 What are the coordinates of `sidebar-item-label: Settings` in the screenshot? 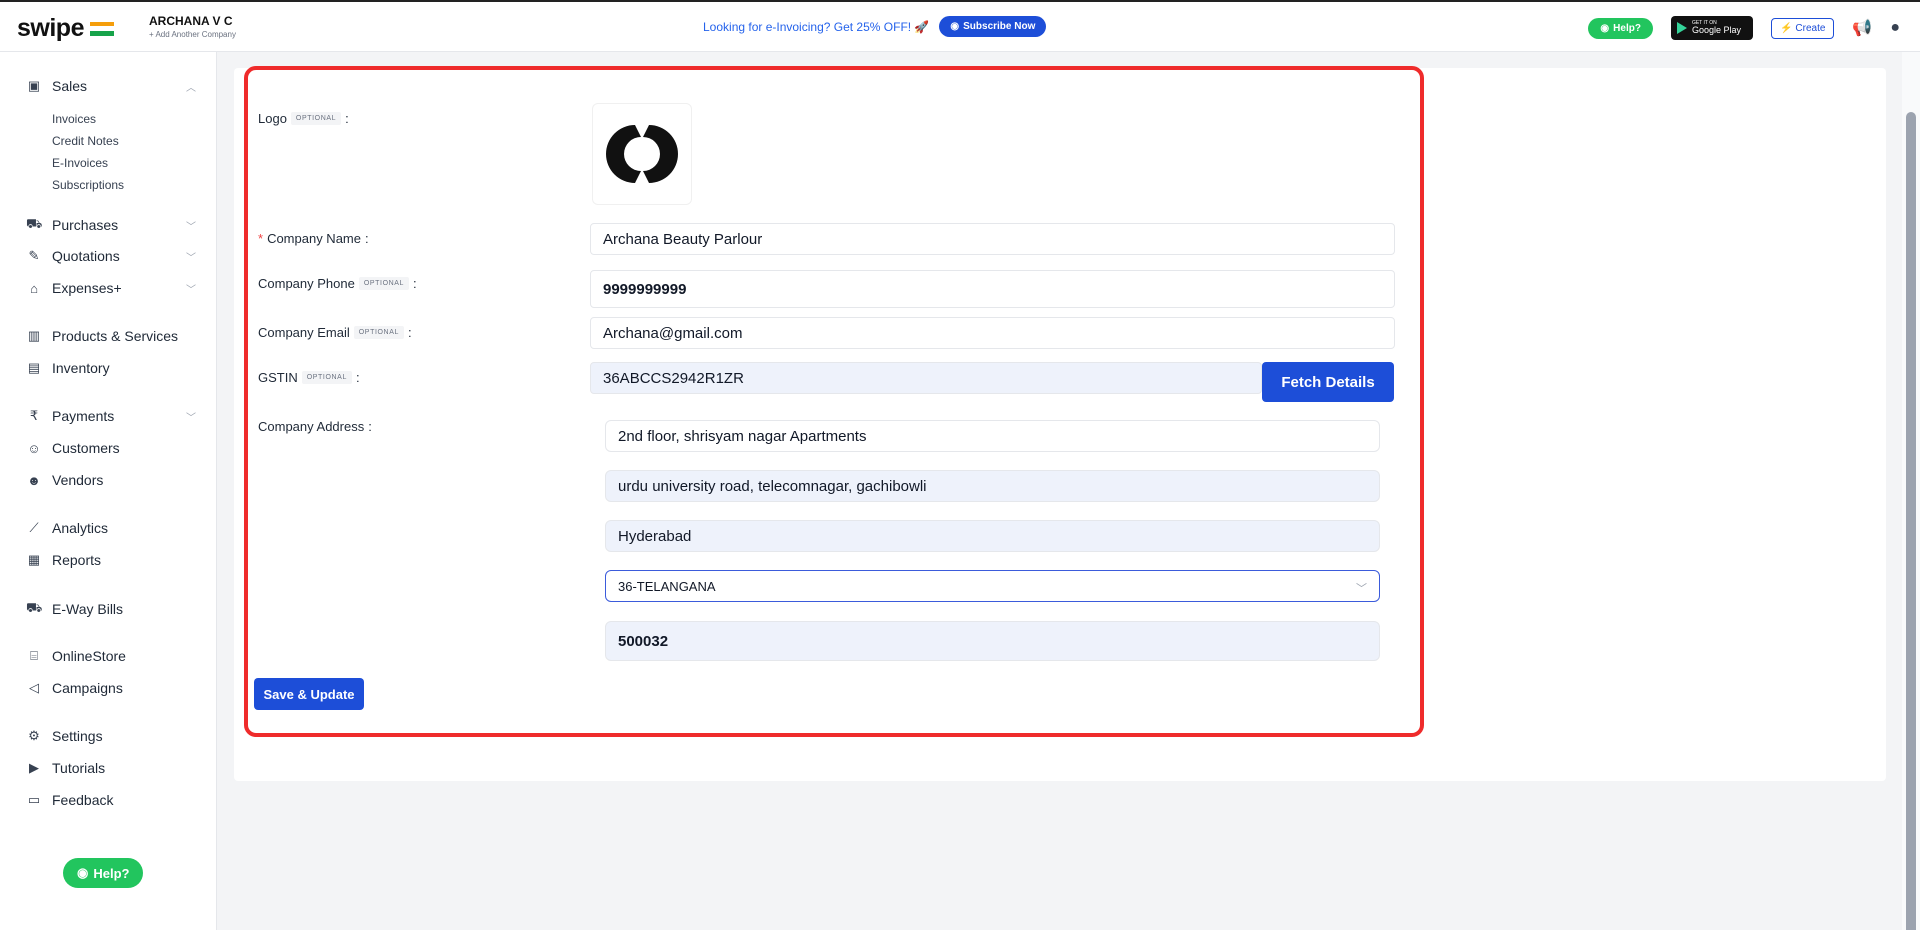 It's located at (77, 736).